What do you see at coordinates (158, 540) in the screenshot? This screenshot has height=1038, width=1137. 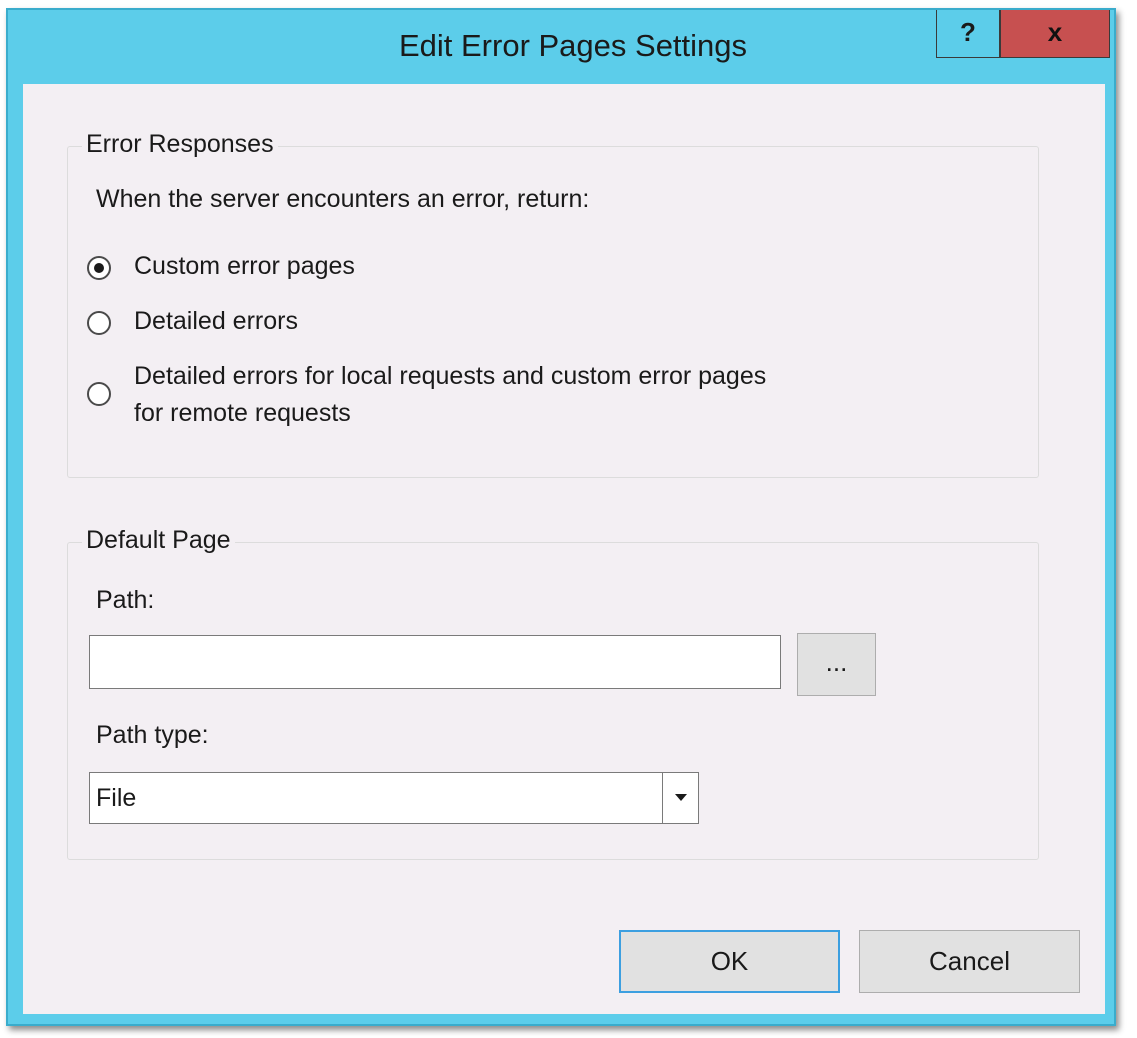 I see `default-page-legend: Default Page` at bounding box center [158, 540].